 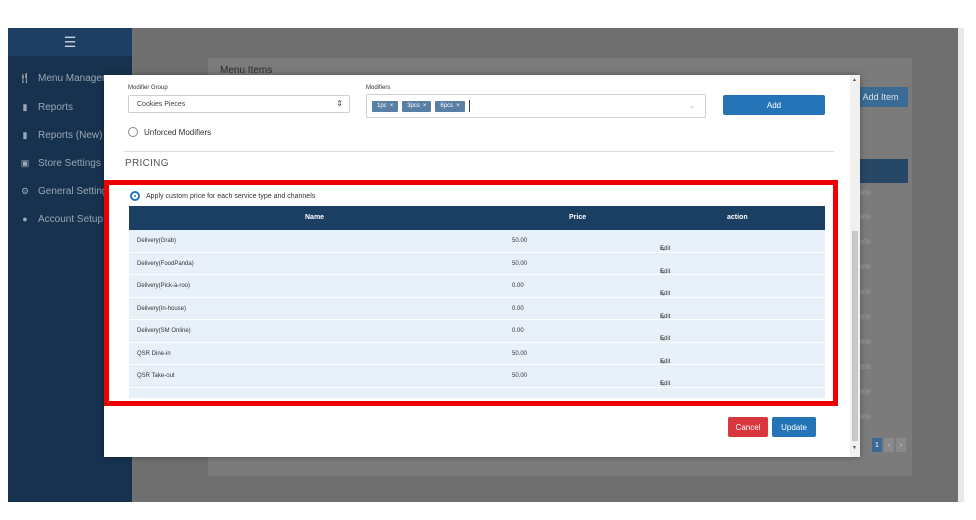 What do you see at coordinates (477, 218) in the screenshot?
I see `pricing-table-header: Name Price action` at bounding box center [477, 218].